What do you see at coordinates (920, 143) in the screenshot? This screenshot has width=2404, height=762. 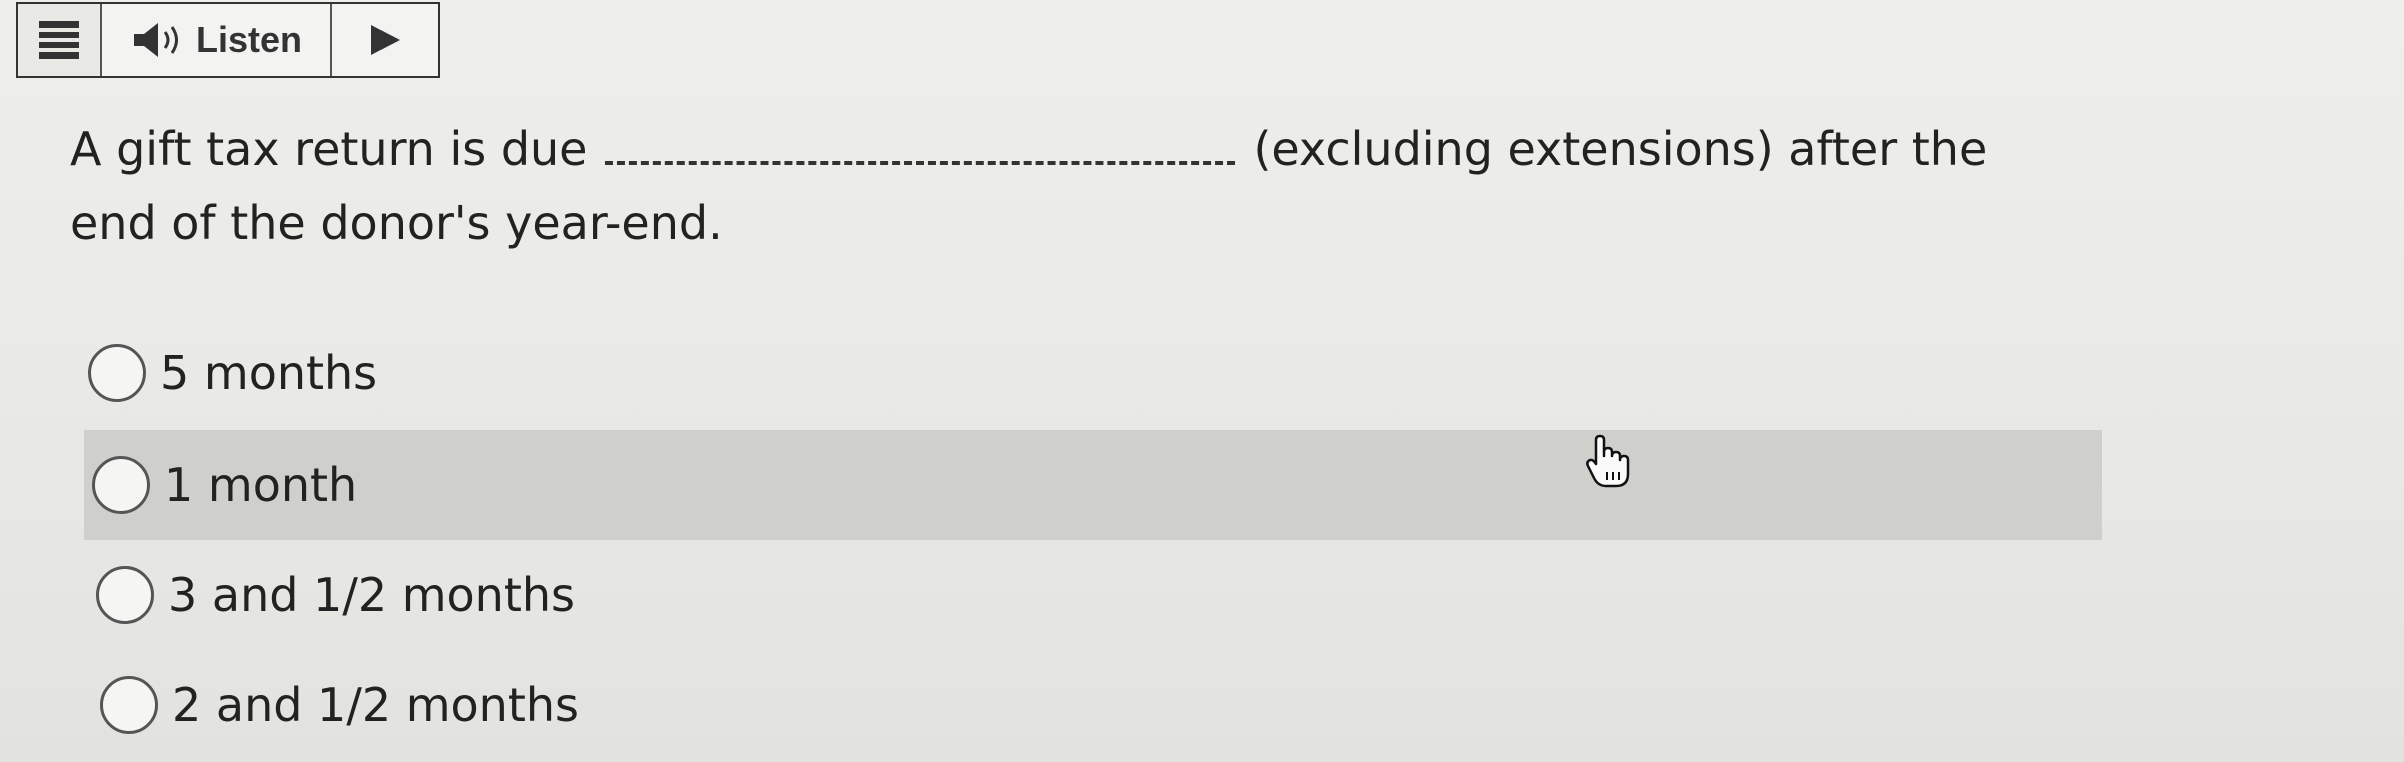 I see `answer-blank` at bounding box center [920, 143].